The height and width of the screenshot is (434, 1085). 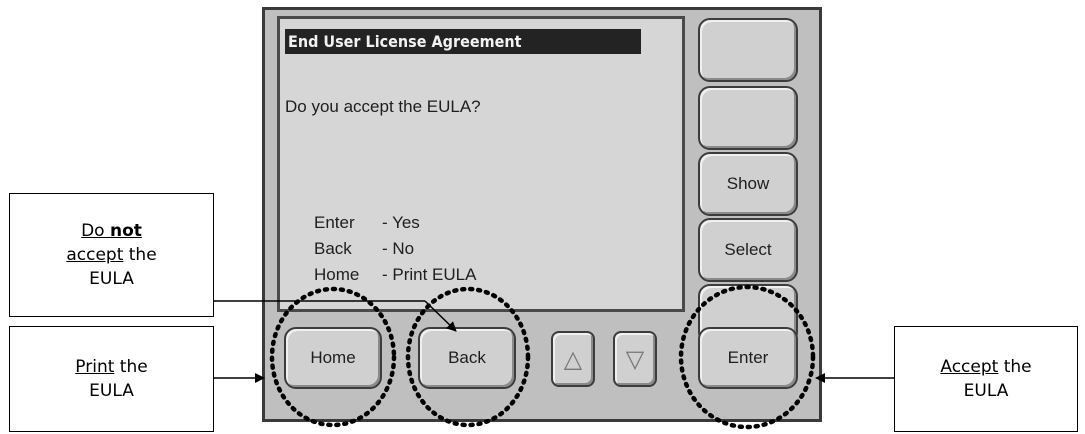 What do you see at coordinates (440, 316) in the screenshot?
I see `not-accept-arrow` at bounding box center [440, 316].